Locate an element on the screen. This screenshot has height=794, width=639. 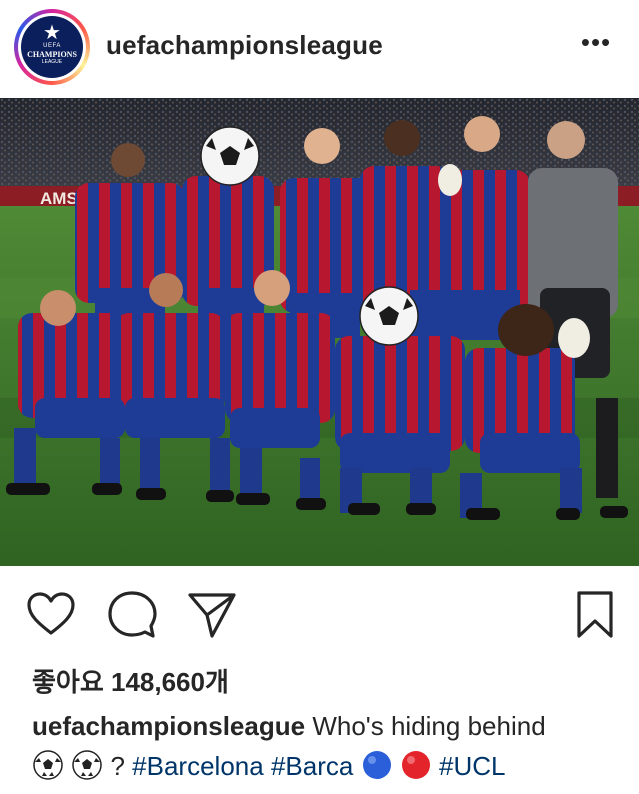
logo-uefa-text: UEFA is located at coordinates (52, 46).